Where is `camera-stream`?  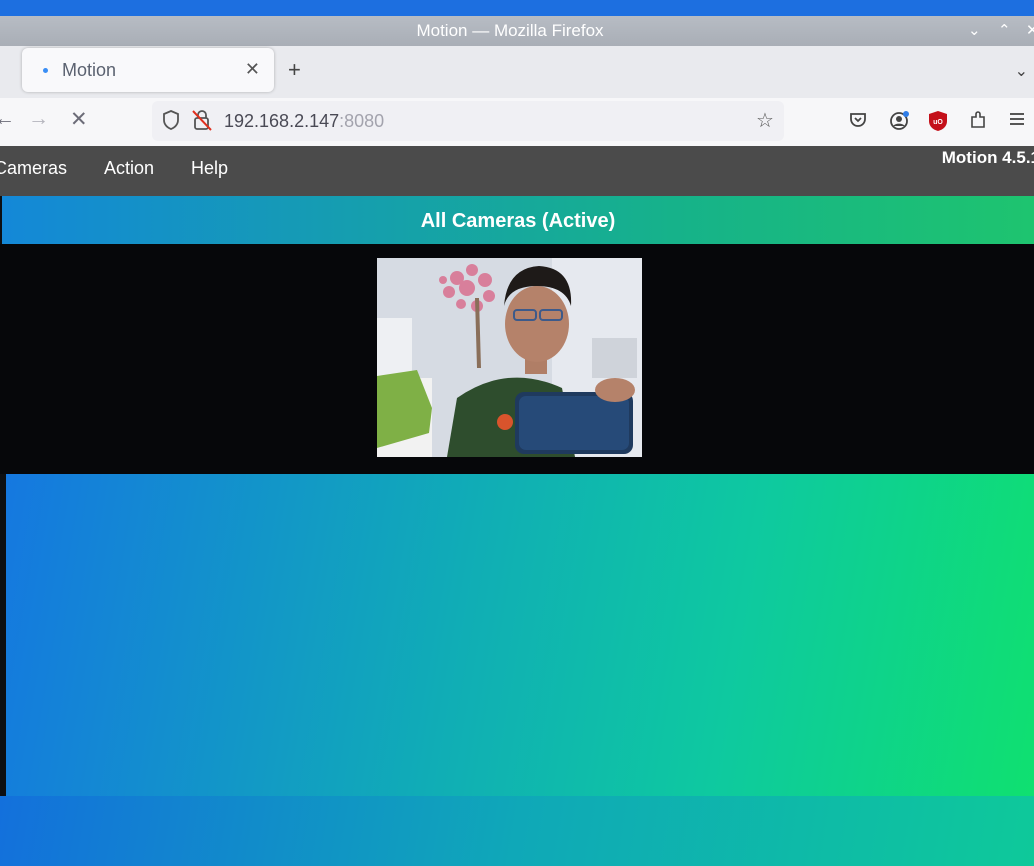
camera-stream is located at coordinates (509, 357).